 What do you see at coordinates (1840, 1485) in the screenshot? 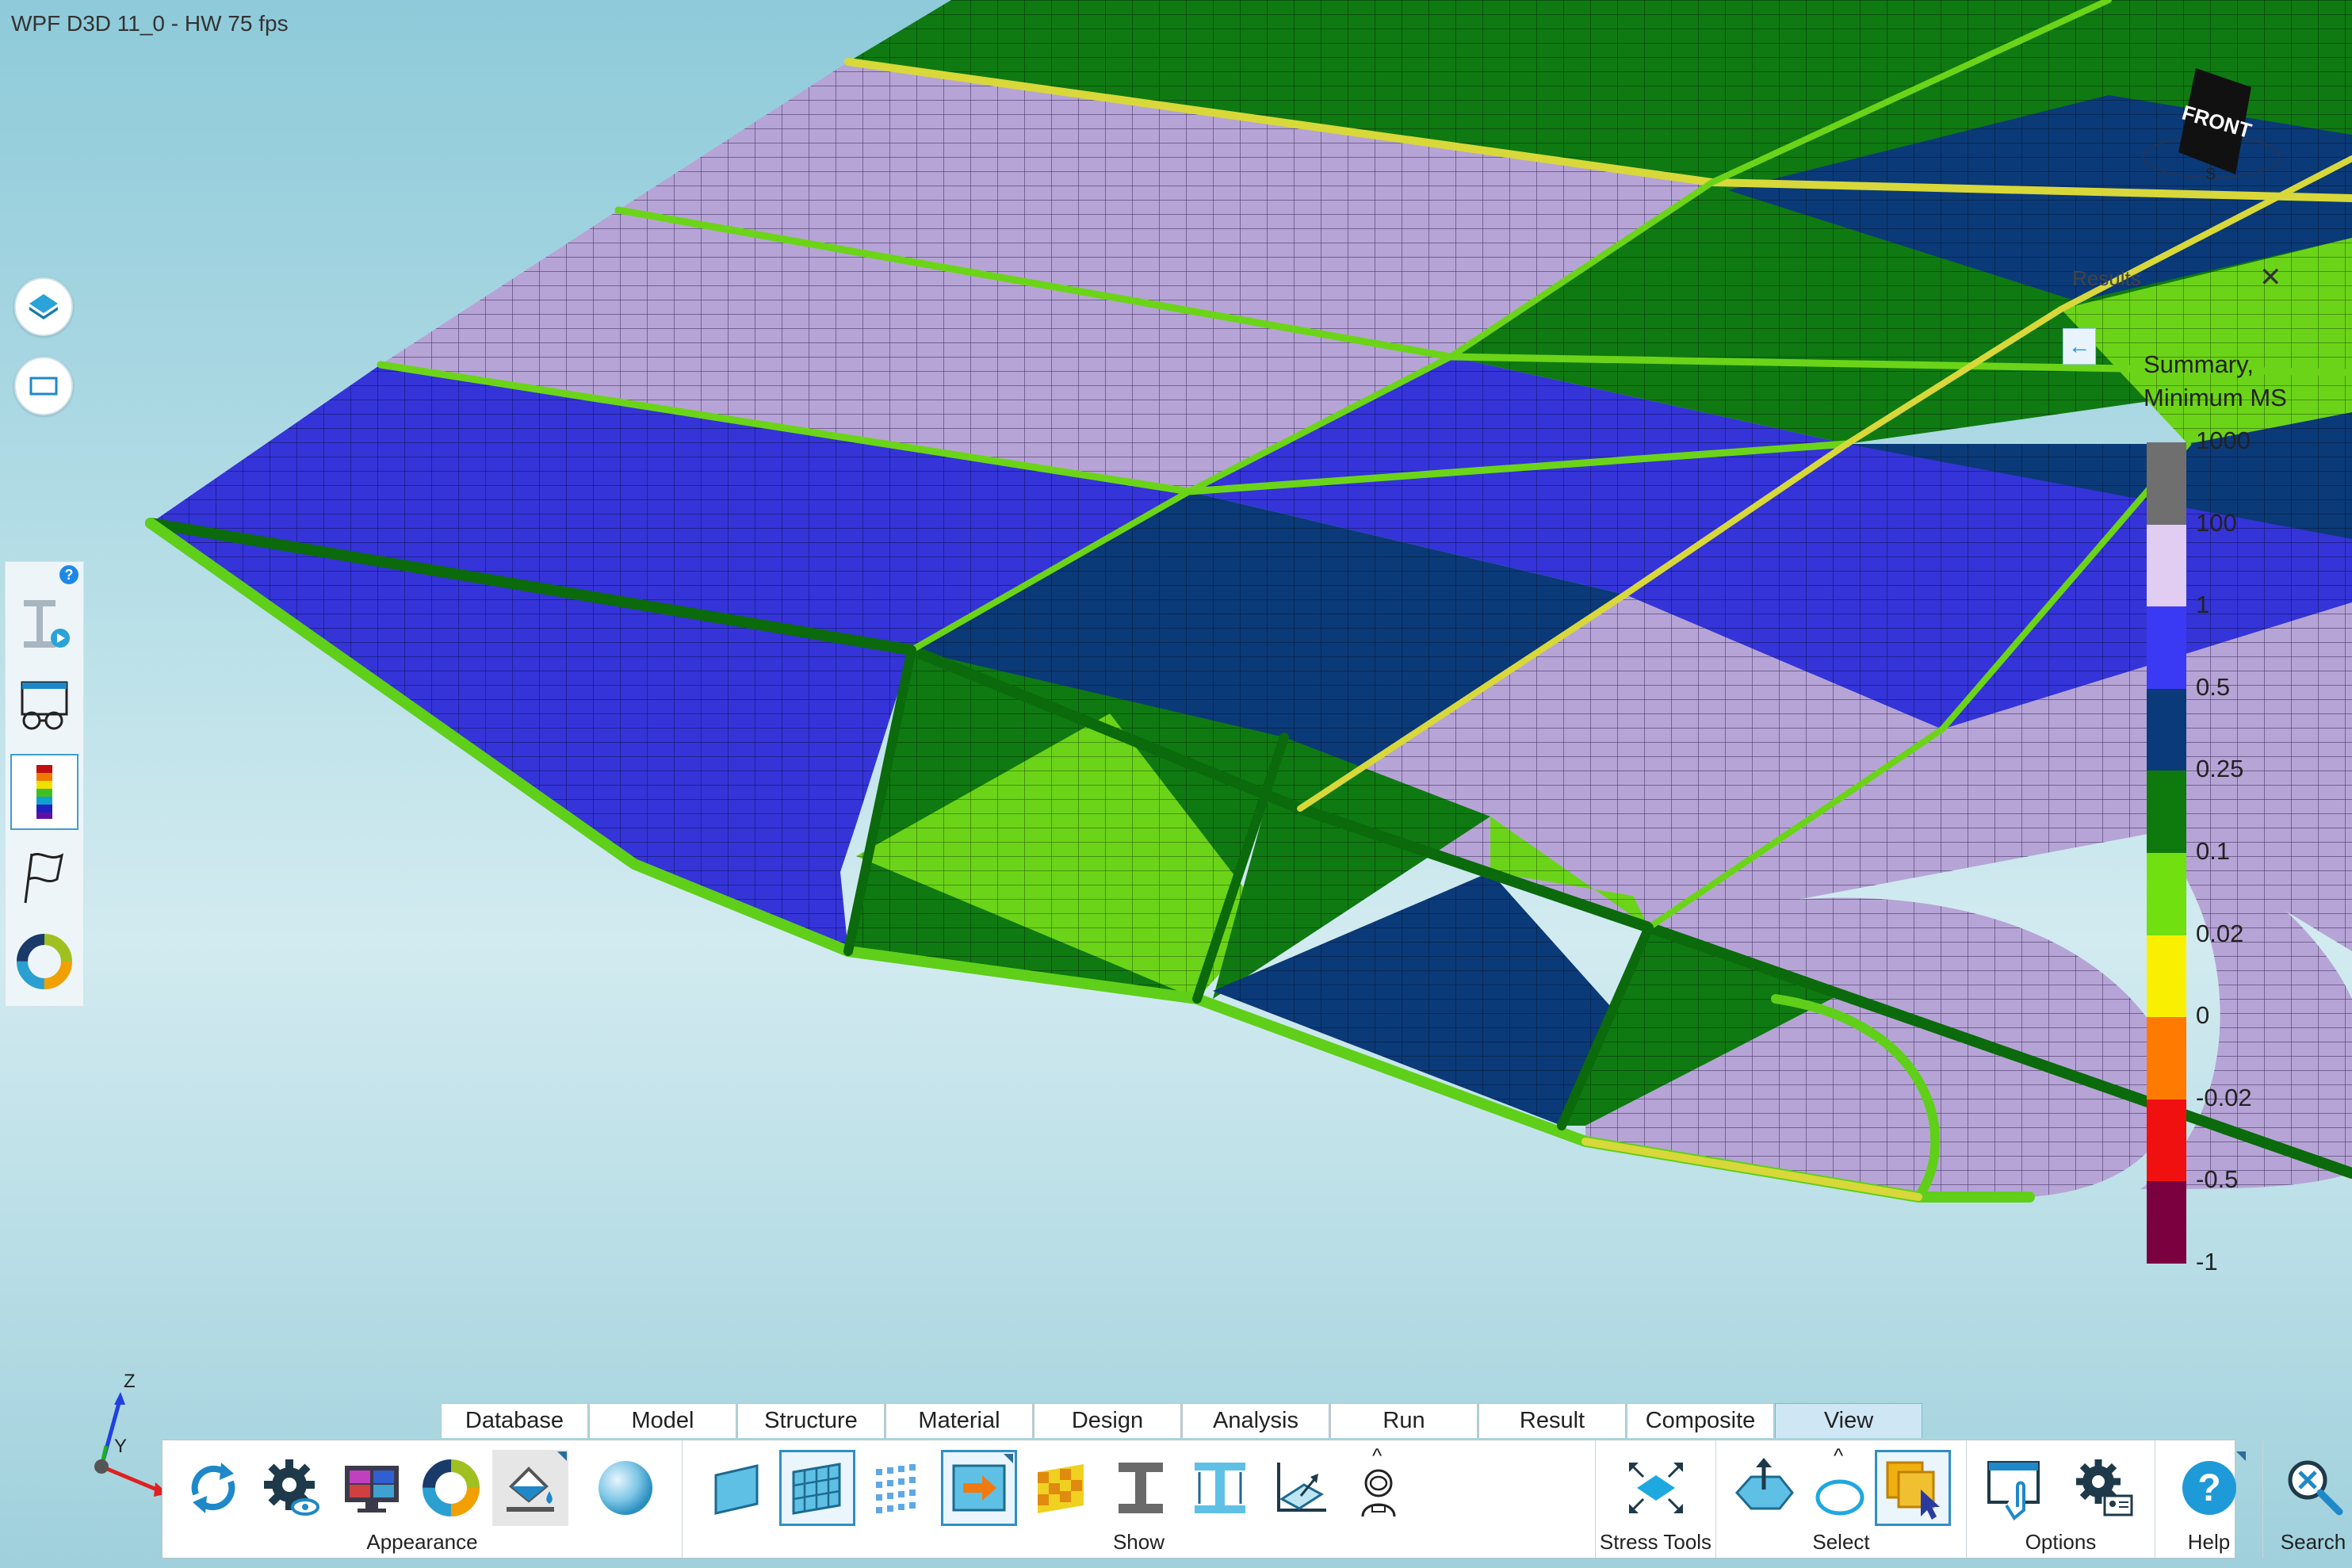
I see `select-ellipse-button: ^` at bounding box center [1840, 1485].